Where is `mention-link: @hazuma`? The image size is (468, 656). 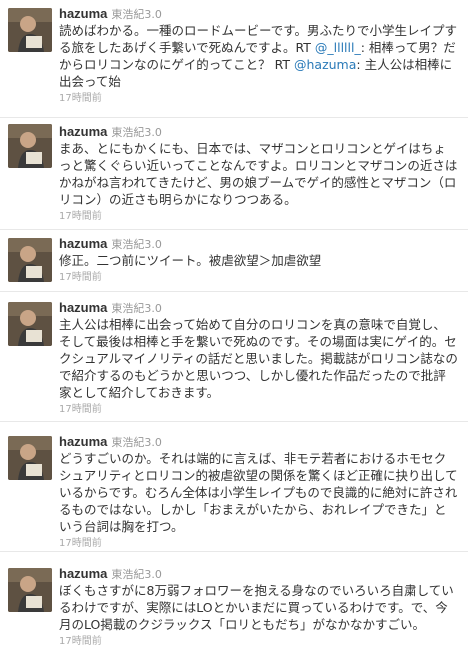 mention-link: @hazuma is located at coordinates (325, 64).